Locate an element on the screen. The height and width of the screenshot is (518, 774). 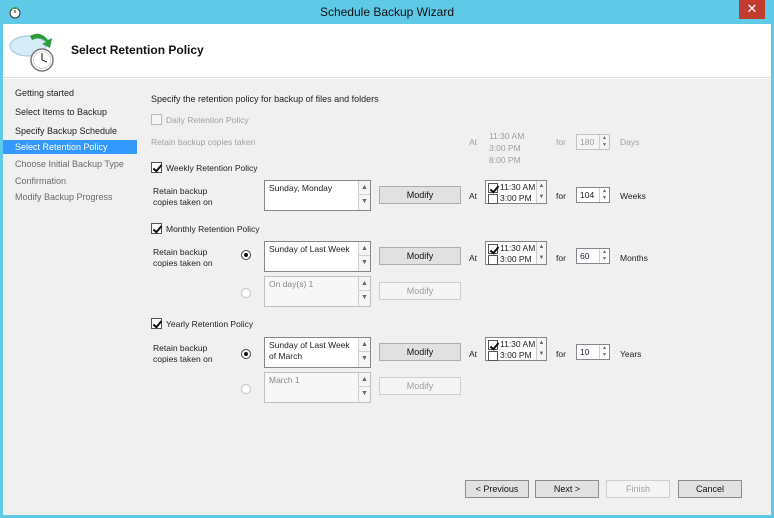
monthly-option-2-listbox: On day(s) 1 ▲ ▼ is located at coordinates (317, 291).